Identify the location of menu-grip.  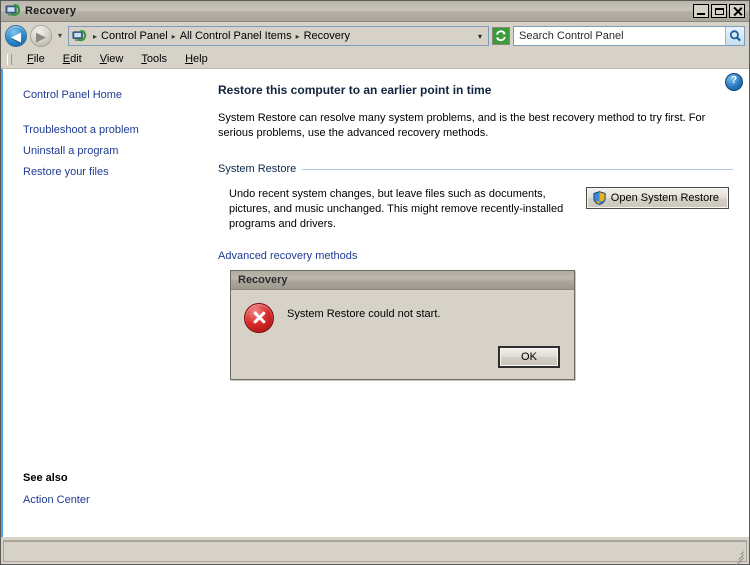
(9, 59).